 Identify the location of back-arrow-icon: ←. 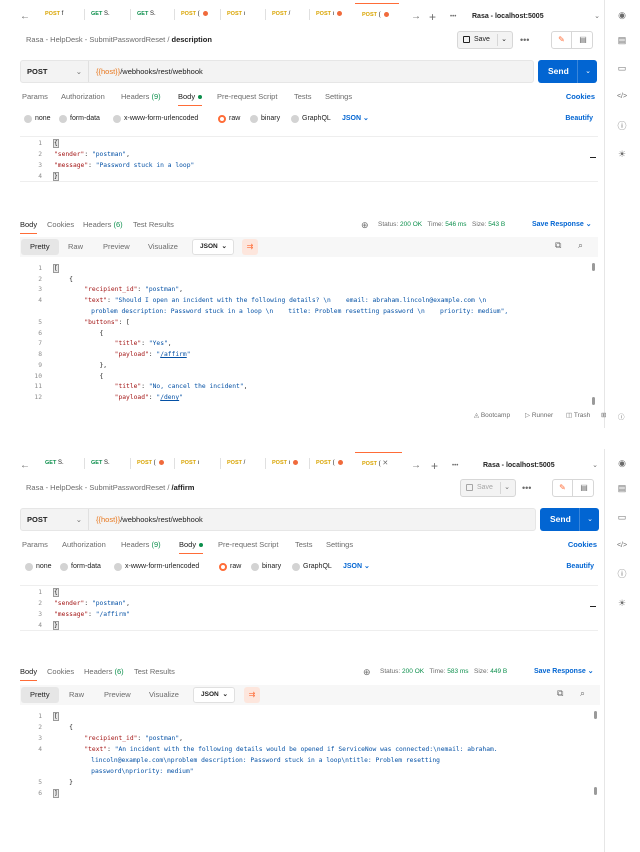
(25, 466).